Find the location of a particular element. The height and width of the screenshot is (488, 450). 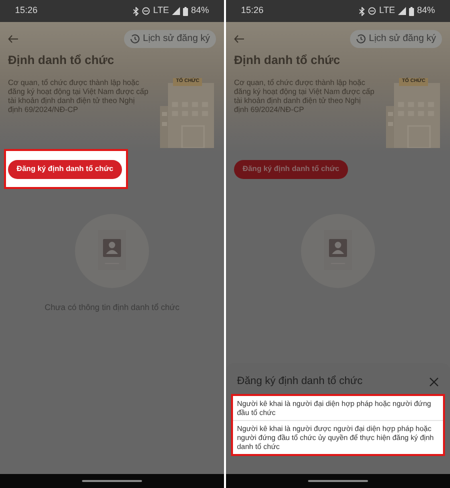

sheet-title: Đăng ký định danh tổ chức is located at coordinates (300, 381).